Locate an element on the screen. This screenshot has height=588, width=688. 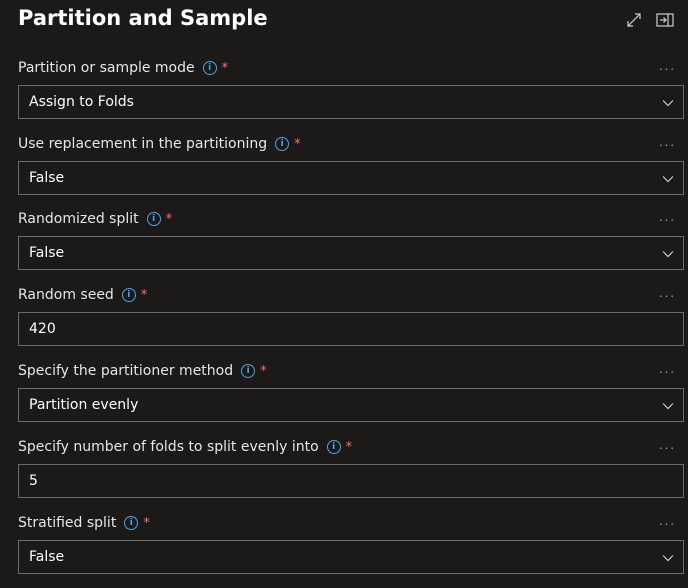
field-label: Use replacement in the partitioning is located at coordinates (143, 144).